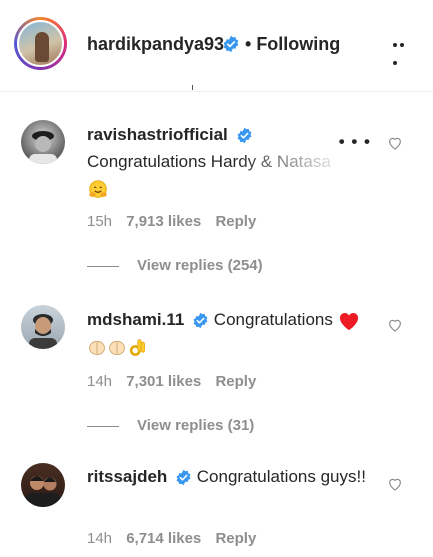 This screenshot has width=433, height=557. I want to click on comment-message: Congratulations Hardy & Natasa, so click(209, 161).